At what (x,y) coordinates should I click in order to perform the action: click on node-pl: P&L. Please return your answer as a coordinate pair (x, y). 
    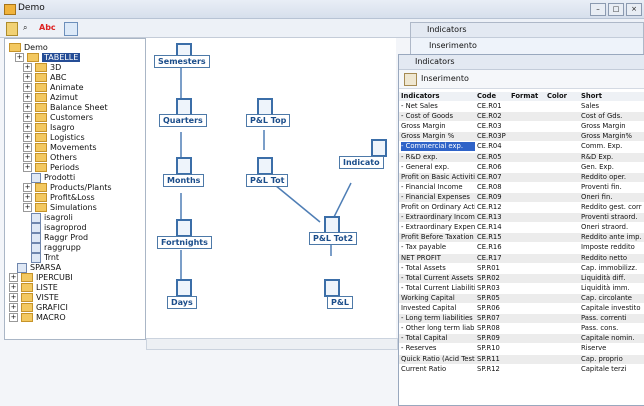
    Looking at the image, I should click on (340, 302).